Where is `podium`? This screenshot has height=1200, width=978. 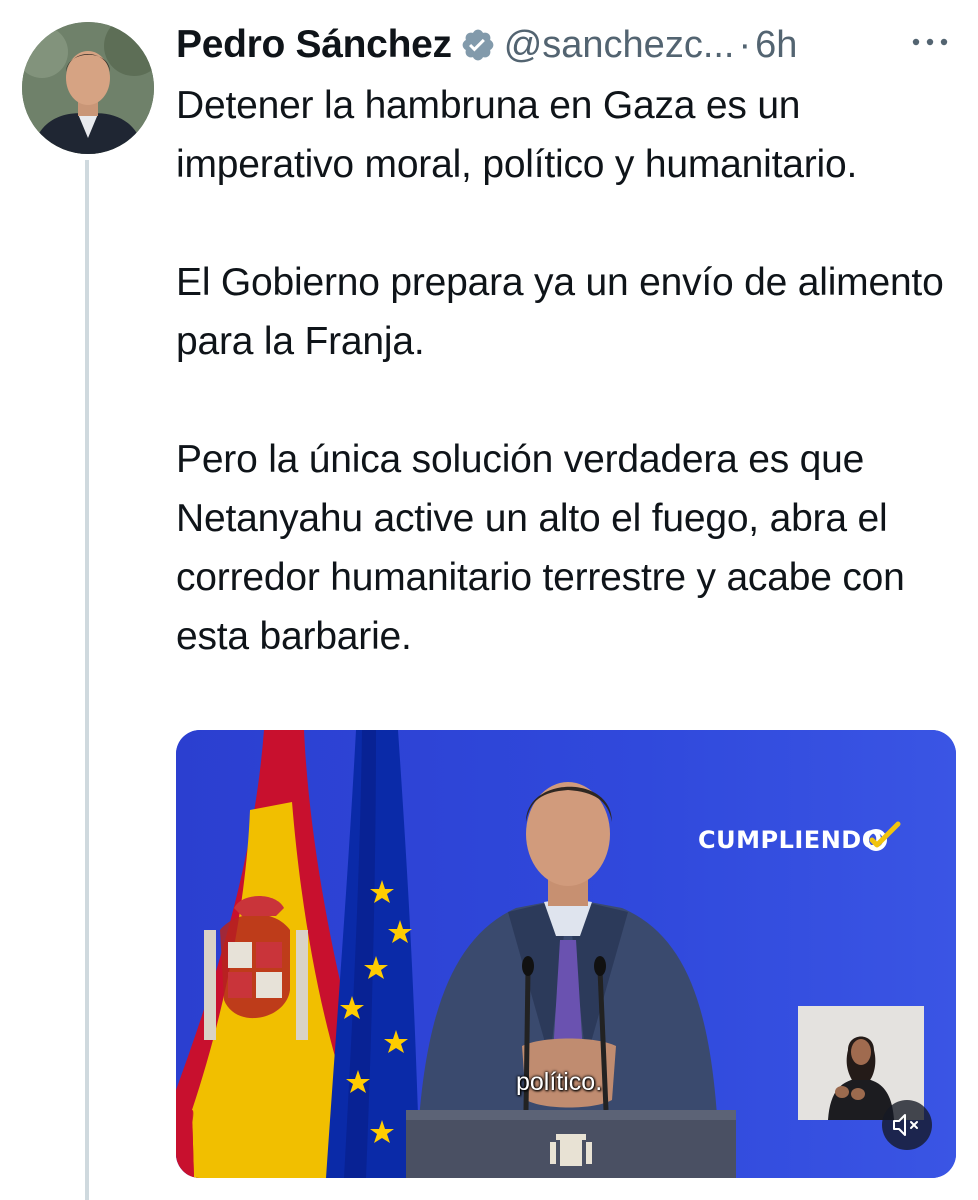
podium is located at coordinates (571, 1144).